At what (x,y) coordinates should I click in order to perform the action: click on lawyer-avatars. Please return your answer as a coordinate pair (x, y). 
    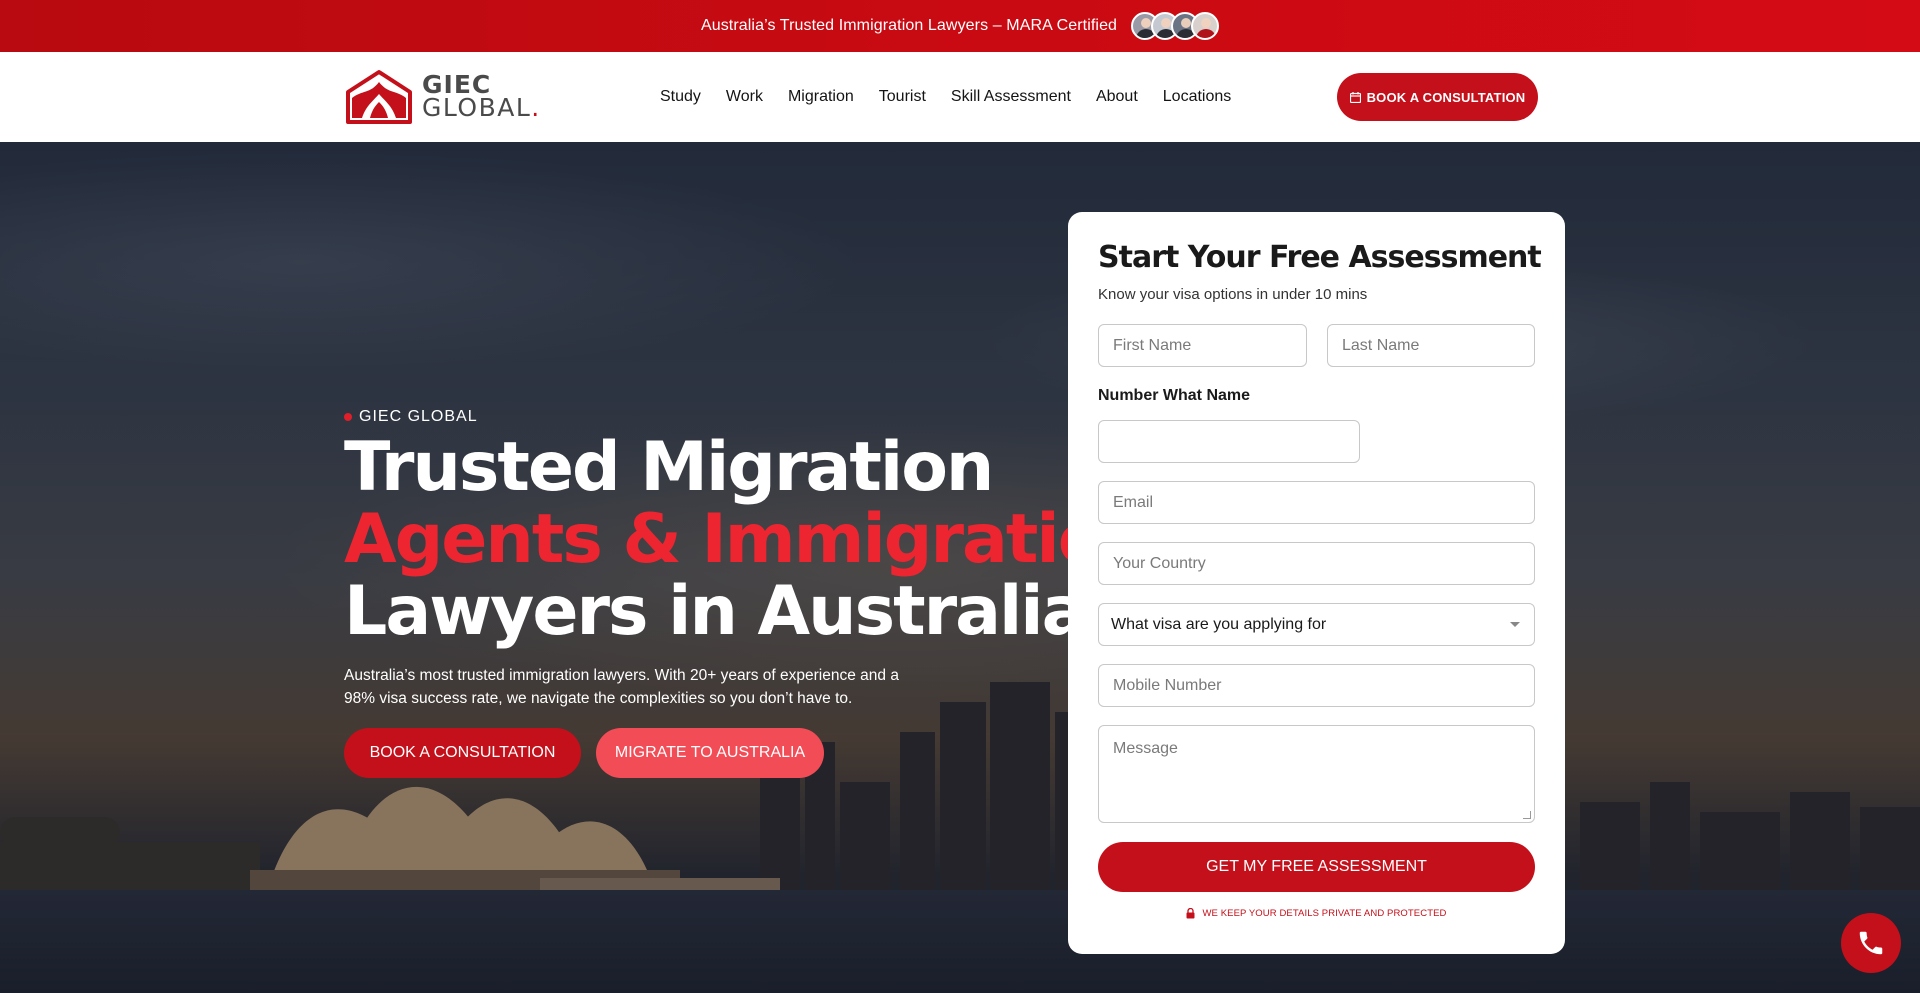
    Looking at the image, I should click on (1175, 26).